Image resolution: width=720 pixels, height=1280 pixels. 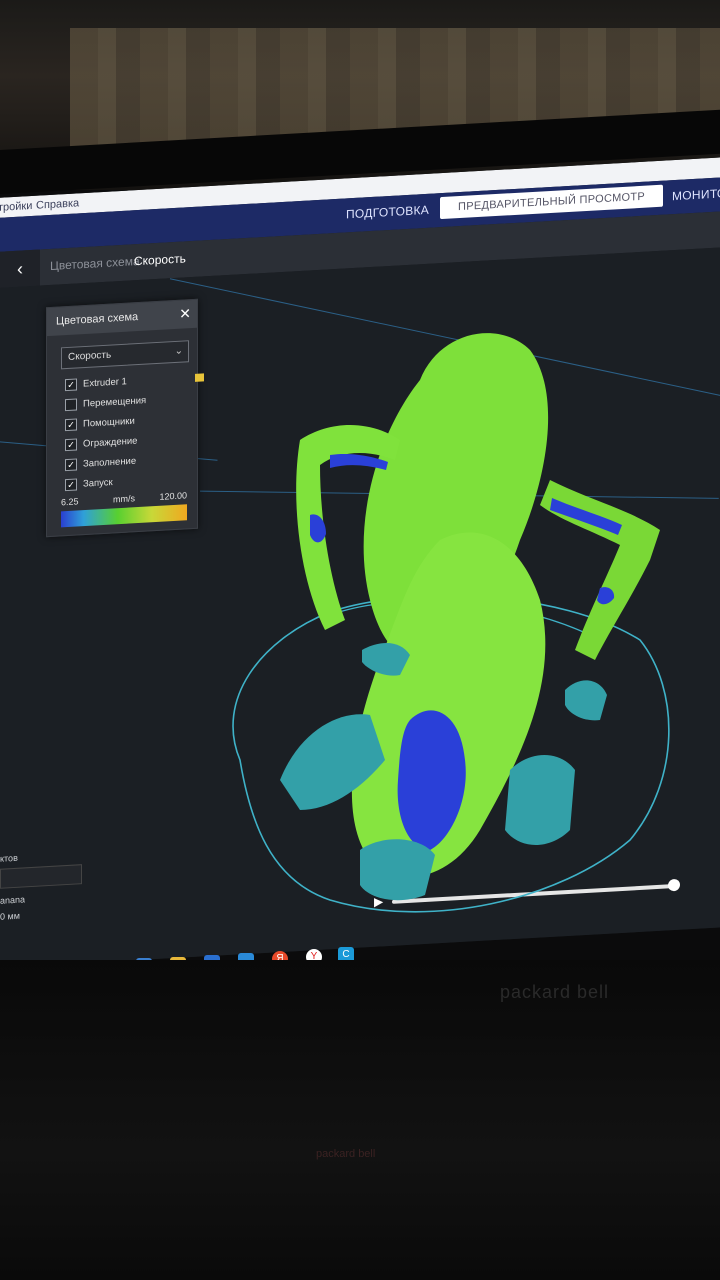 I want to click on breadcrumb-speed: Скорость, so click(x=160, y=259).